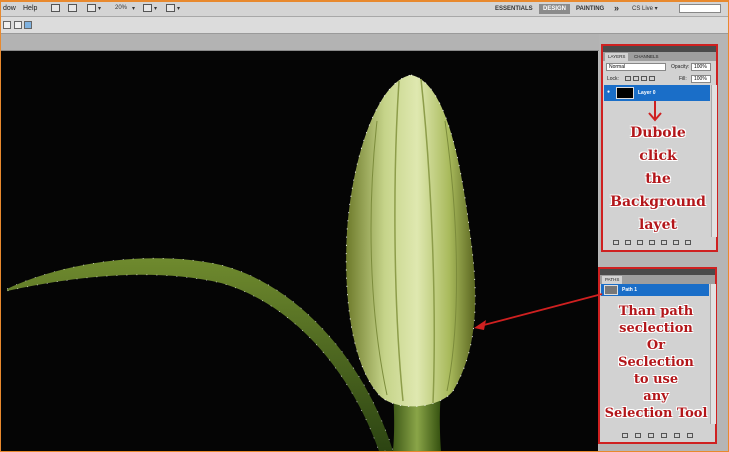 This screenshot has width=729, height=452. What do you see at coordinates (121, 8) in the screenshot?
I see `zoom-level: 20%` at bounding box center [121, 8].